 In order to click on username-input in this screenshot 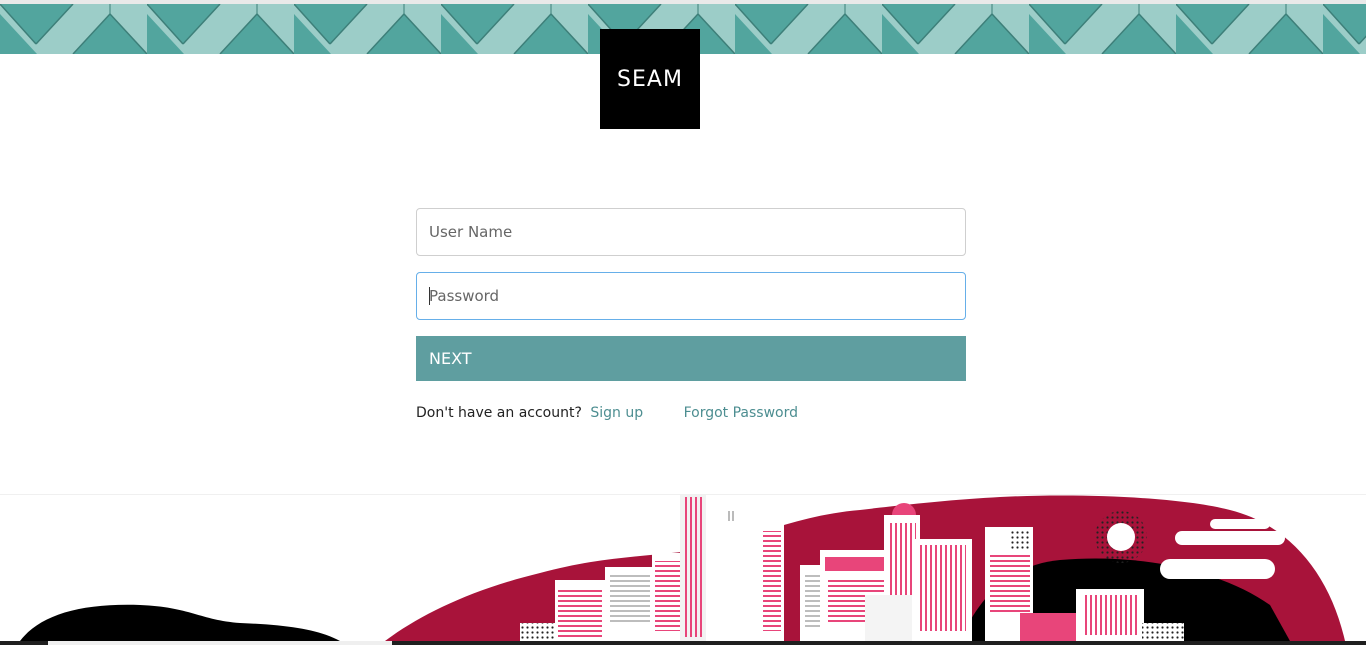, I will do `click(691, 232)`.